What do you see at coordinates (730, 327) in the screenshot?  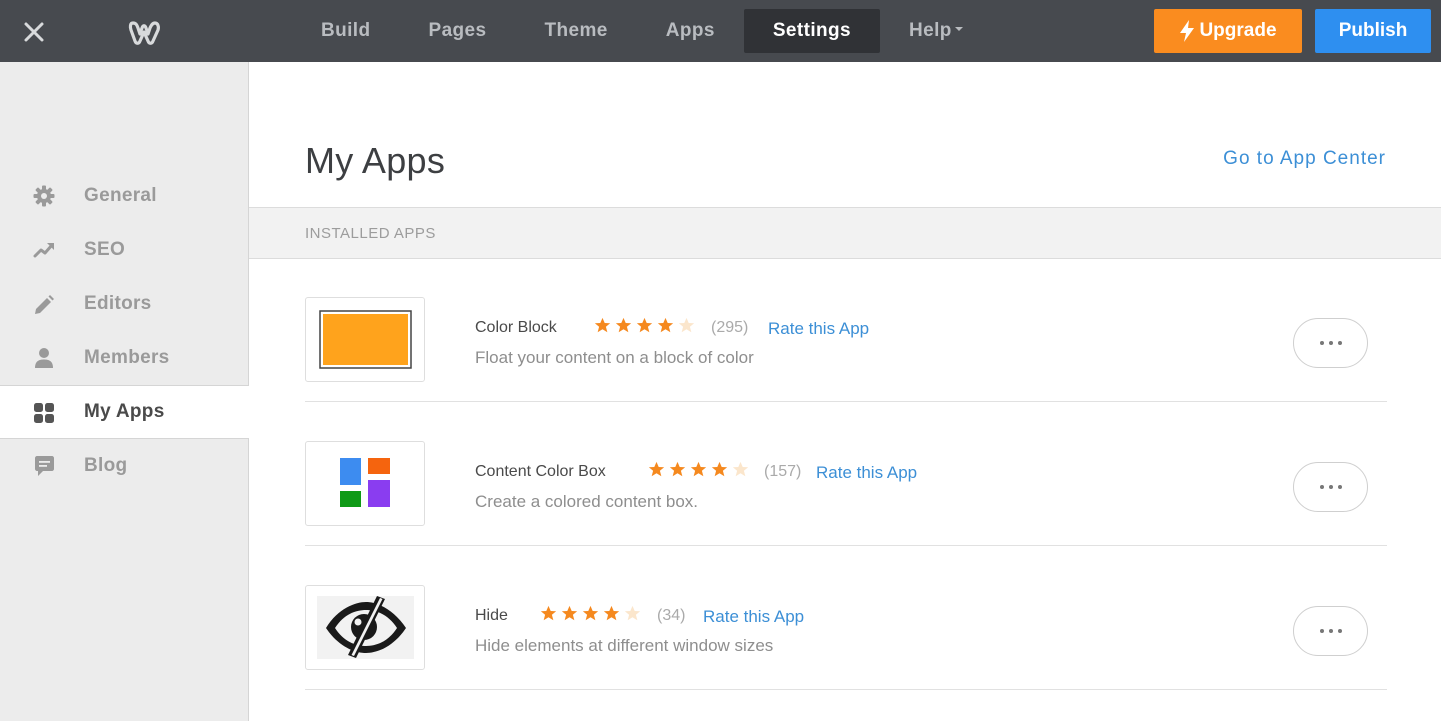 I see `rating-count: (295)` at bounding box center [730, 327].